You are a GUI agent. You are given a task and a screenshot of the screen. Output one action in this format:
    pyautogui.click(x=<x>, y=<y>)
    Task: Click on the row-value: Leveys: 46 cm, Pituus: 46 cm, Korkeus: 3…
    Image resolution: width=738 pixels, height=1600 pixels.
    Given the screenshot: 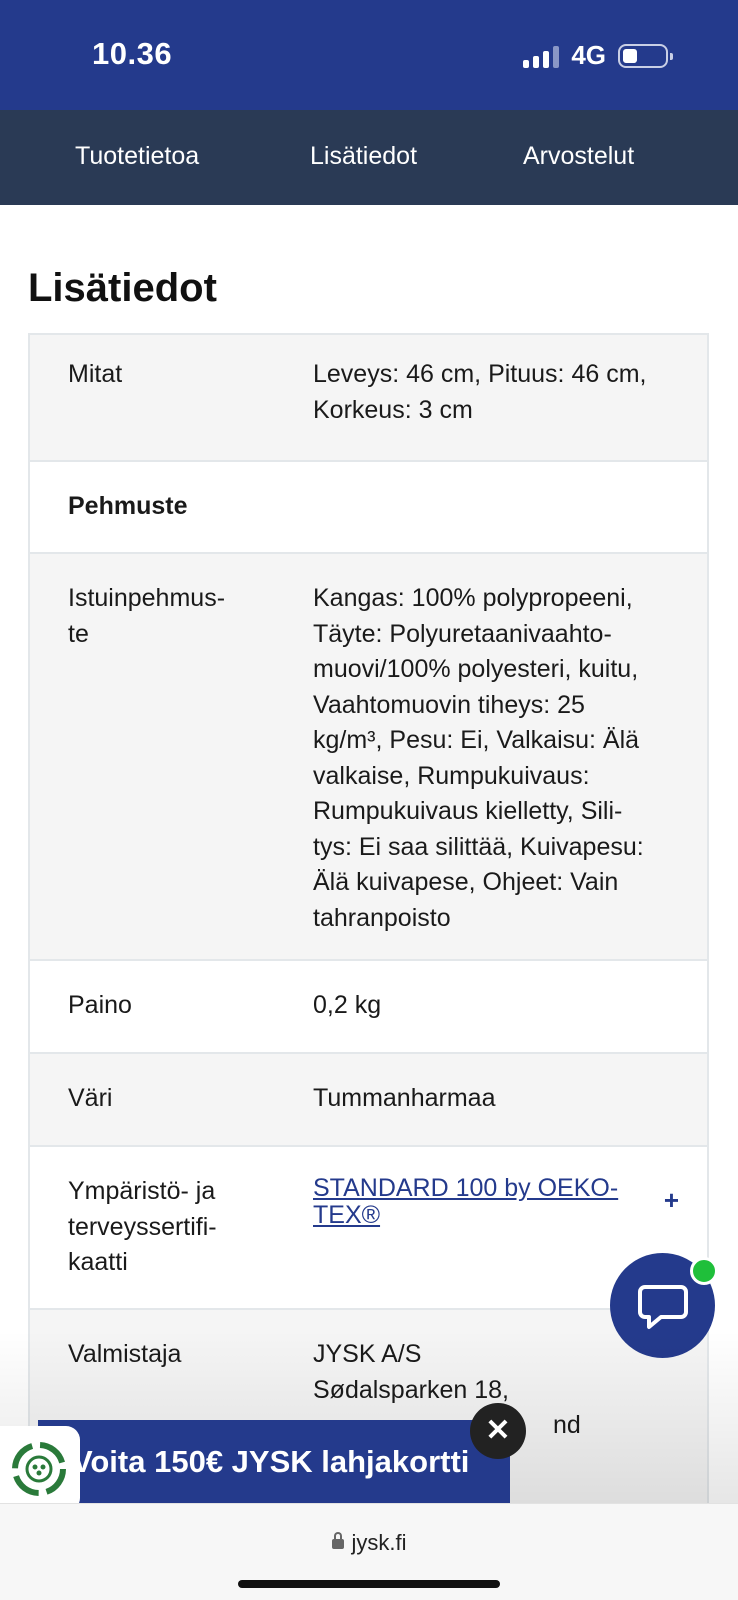 What is the action you would take?
    pyautogui.click(x=498, y=392)
    